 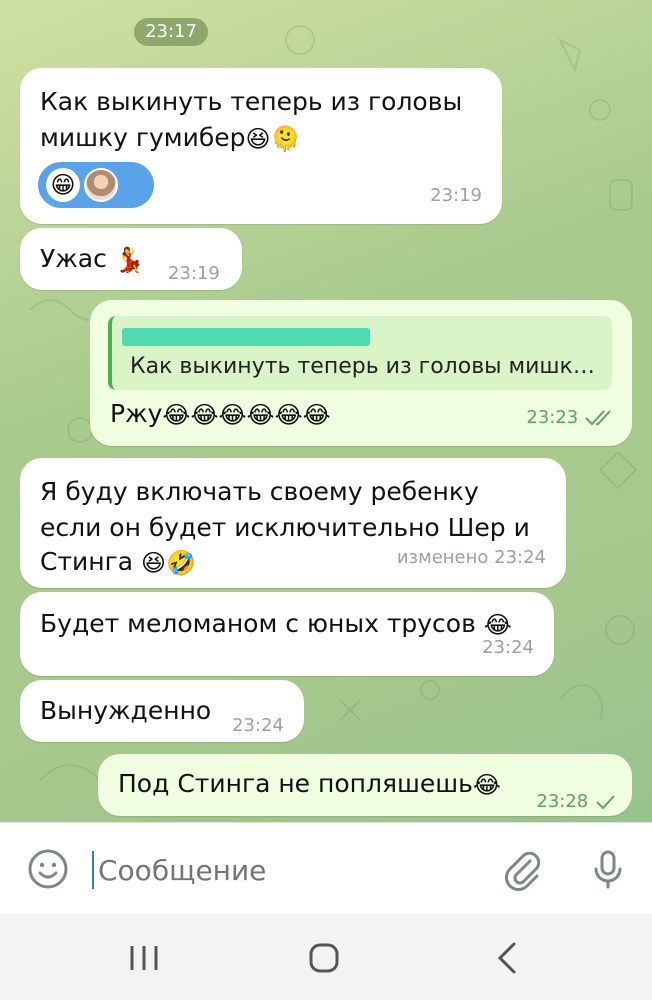 What do you see at coordinates (181, 563) in the screenshot?
I see `emoji-rofl: 🤣` at bounding box center [181, 563].